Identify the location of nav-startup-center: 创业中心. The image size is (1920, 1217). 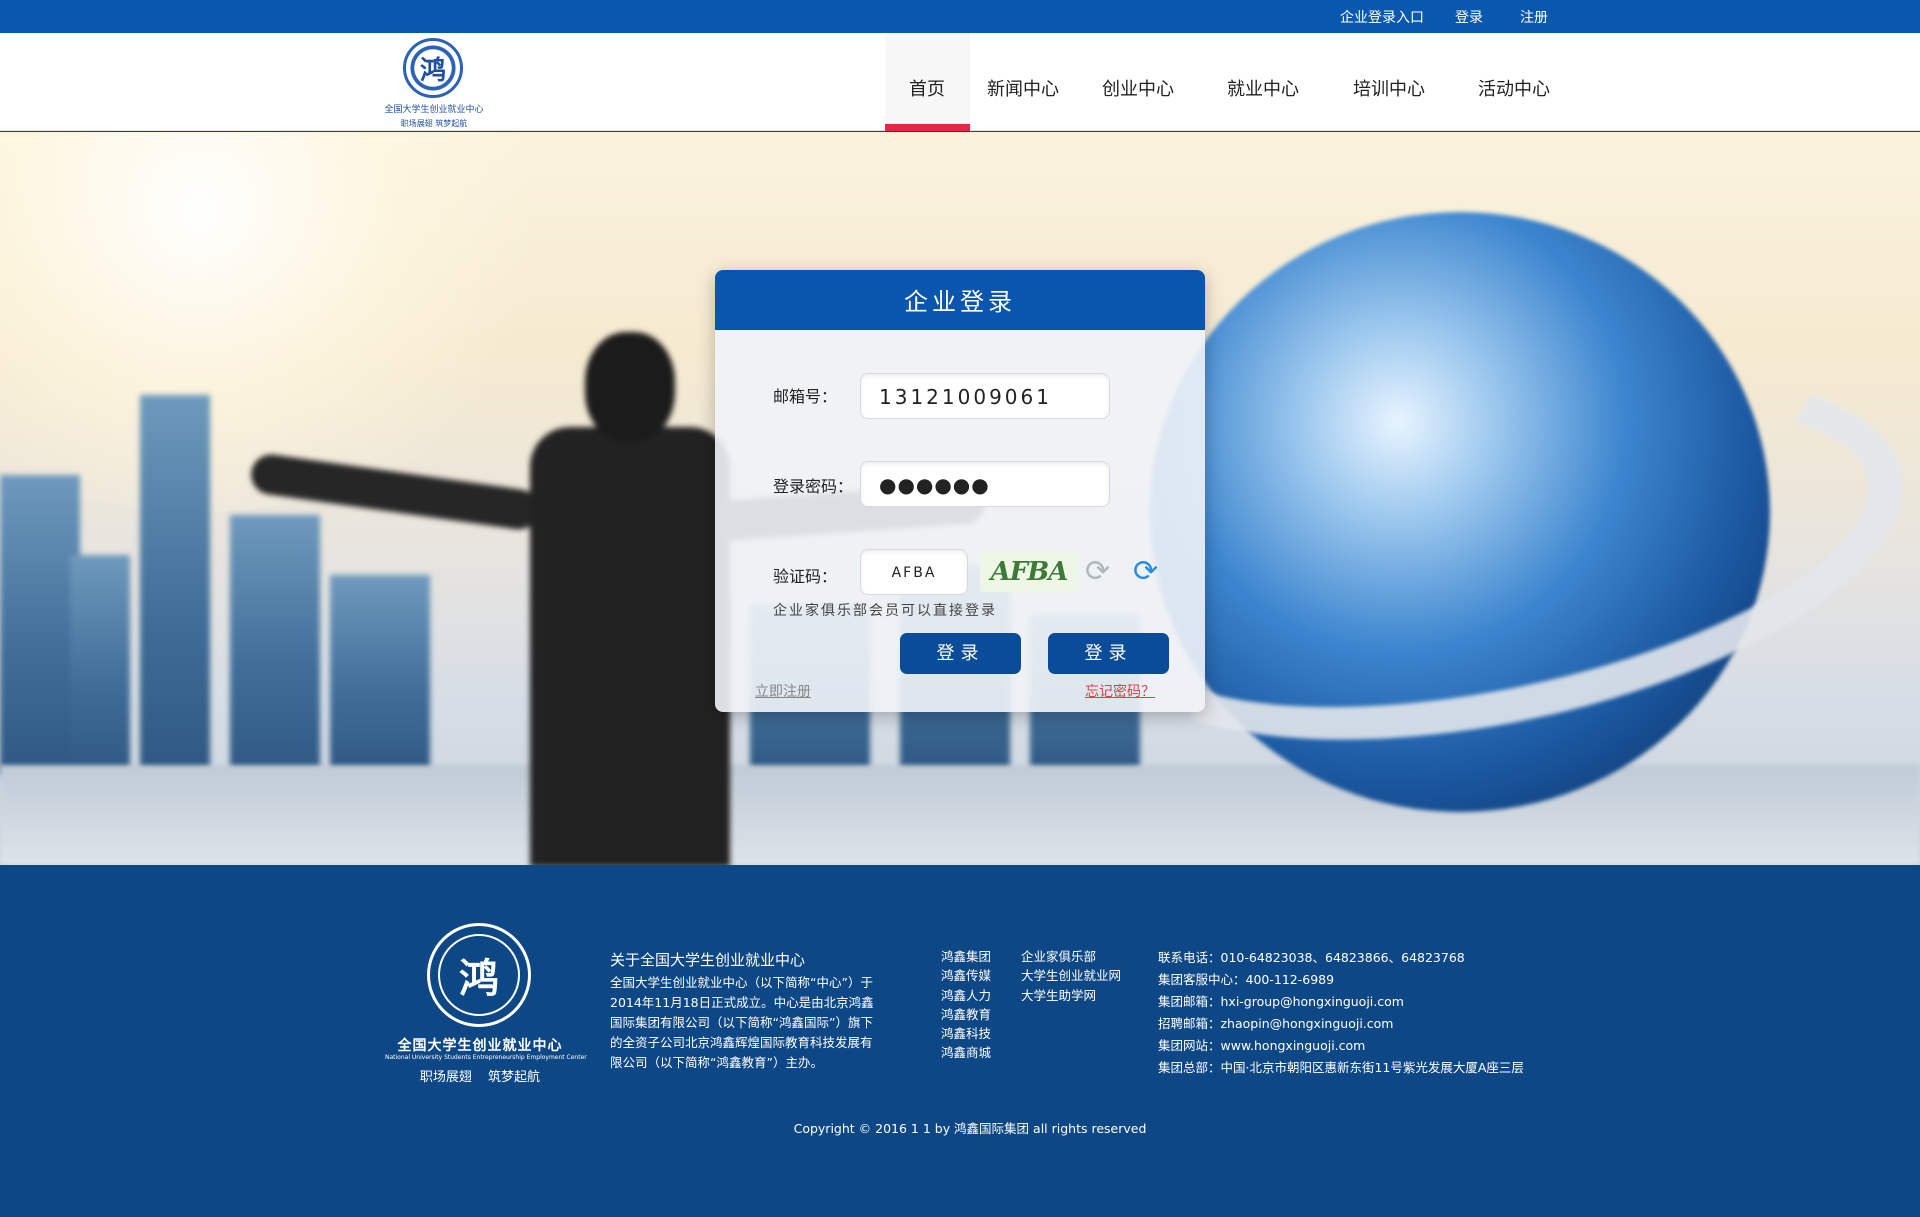
(1138, 88).